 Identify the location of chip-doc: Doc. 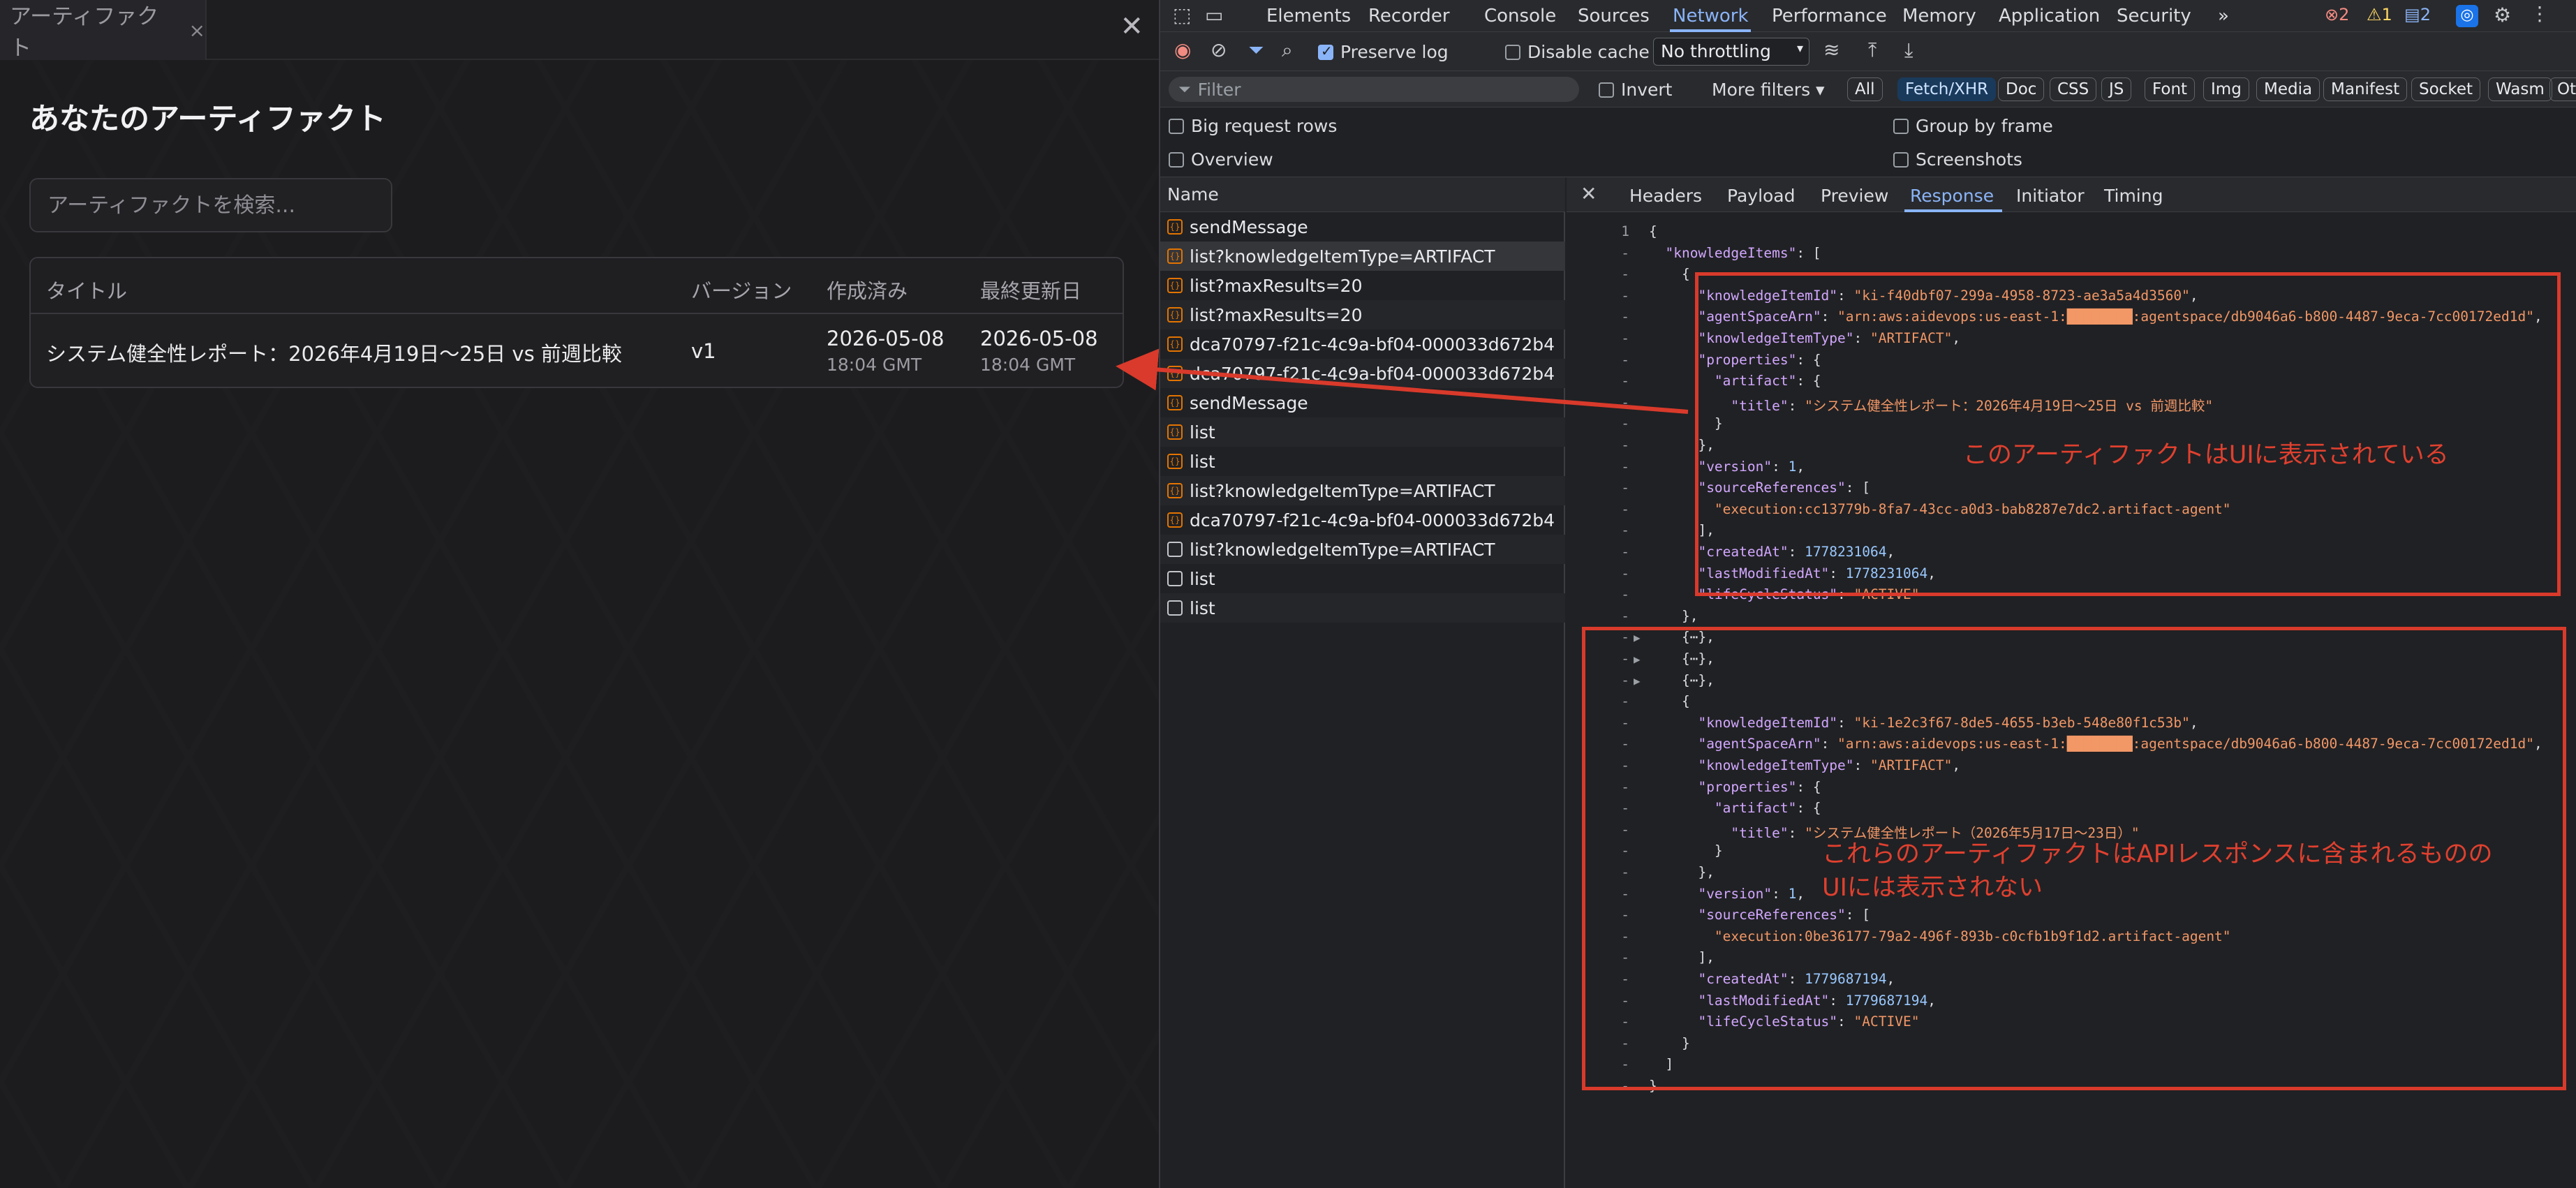
(2021, 89).